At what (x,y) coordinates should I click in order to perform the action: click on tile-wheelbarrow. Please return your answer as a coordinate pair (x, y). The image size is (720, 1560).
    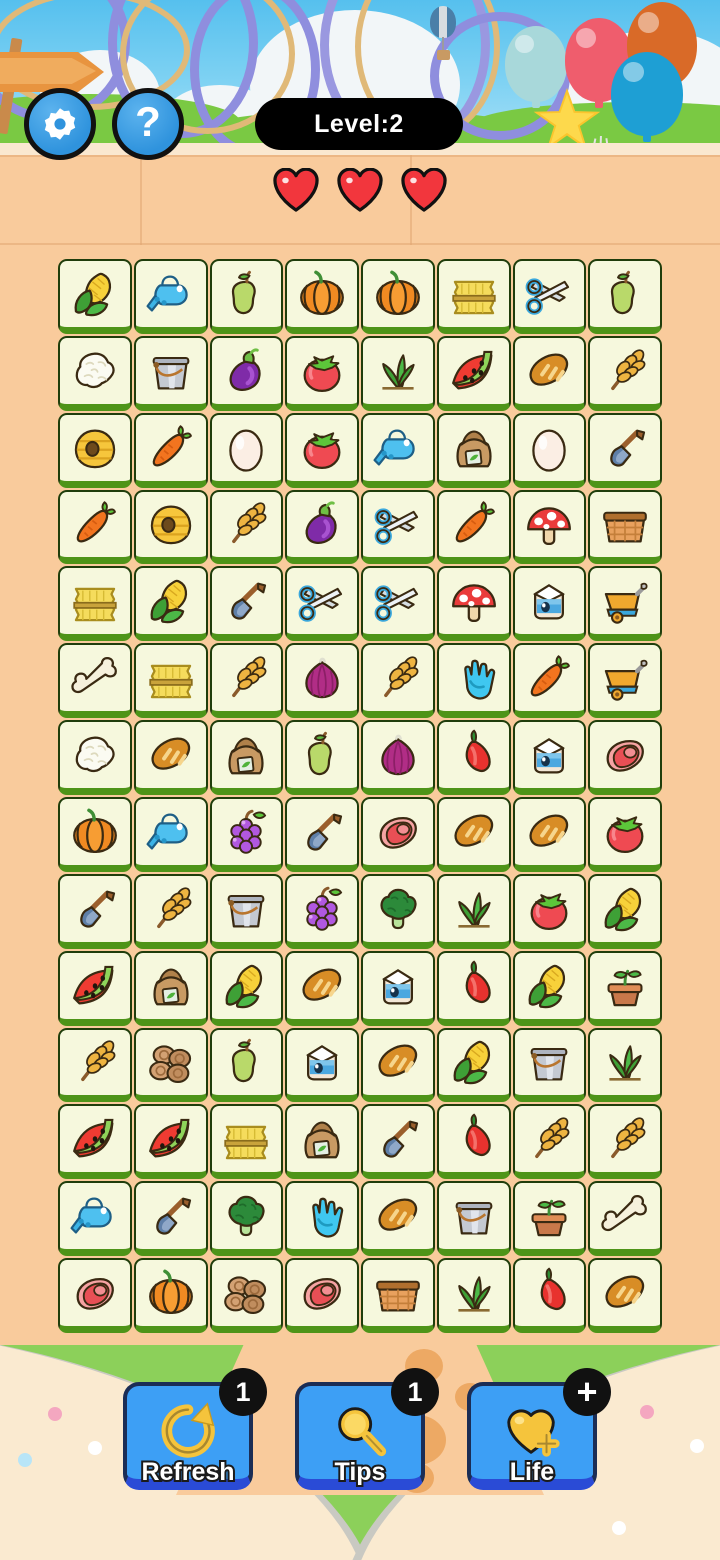
    Looking at the image, I should click on (625, 604).